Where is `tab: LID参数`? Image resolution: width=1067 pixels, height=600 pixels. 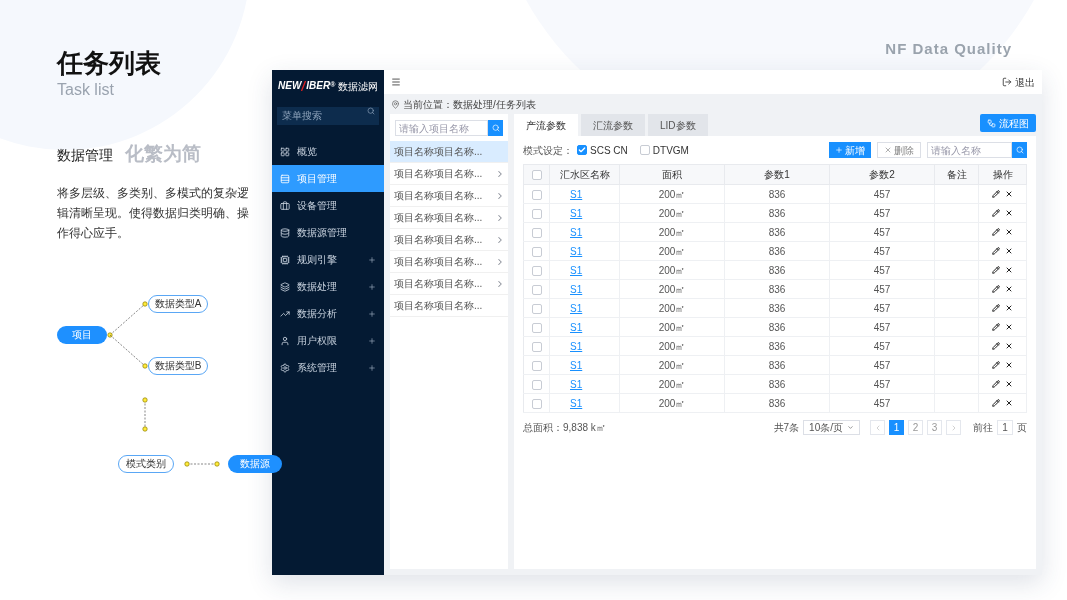
tab: LID参数 is located at coordinates (678, 125).